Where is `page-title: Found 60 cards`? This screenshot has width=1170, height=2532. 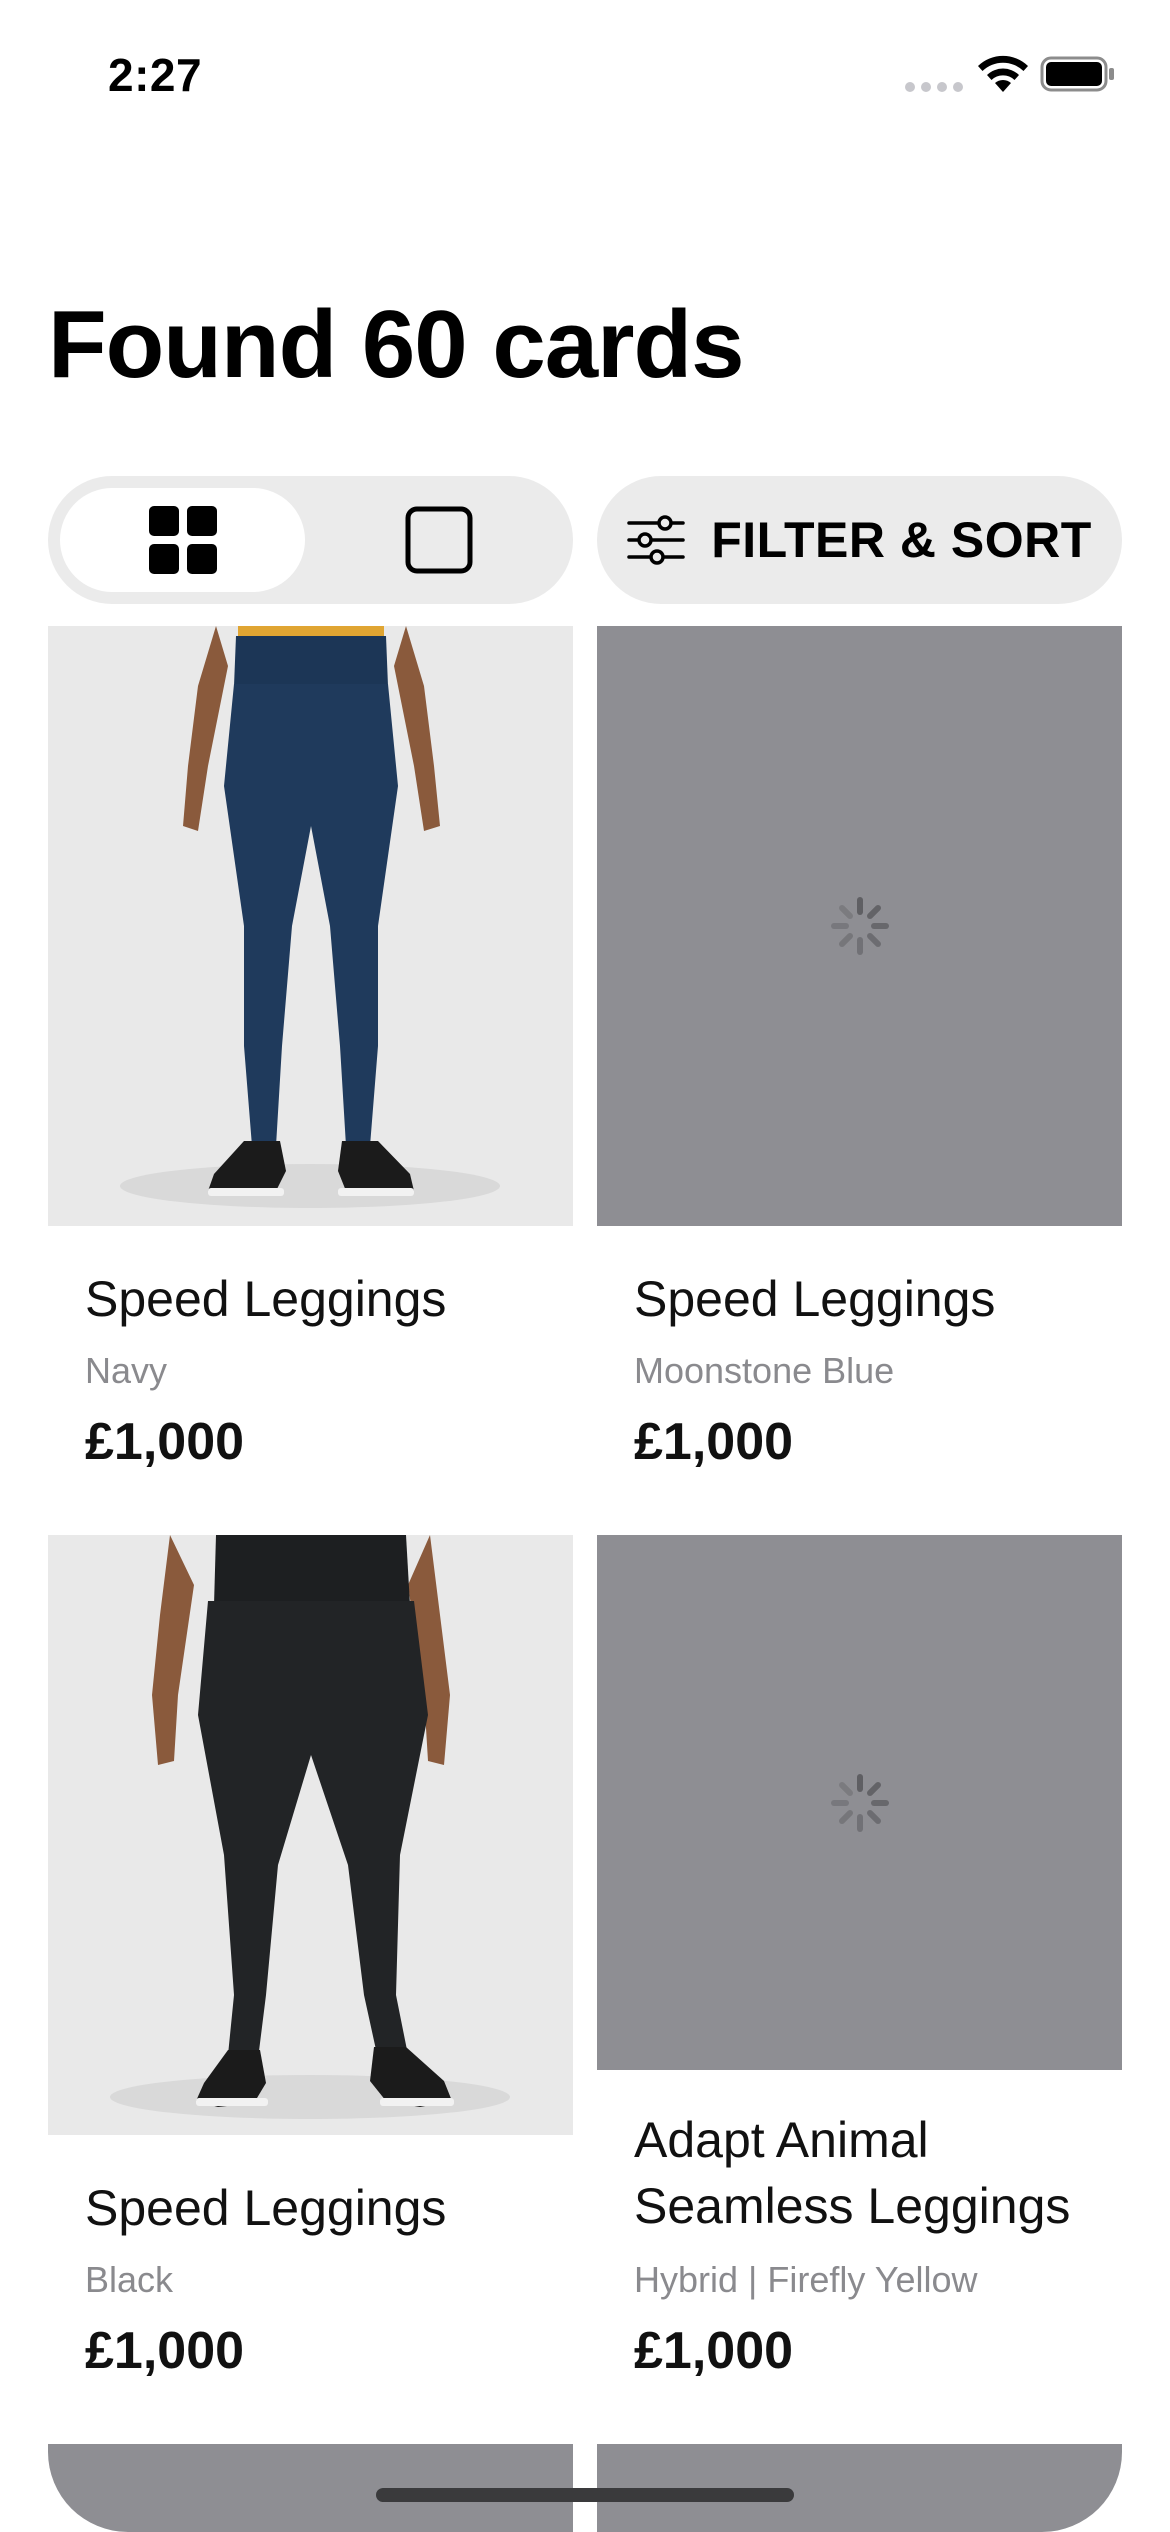
page-title: Found 60 cards is located at coordinates (396, 344).